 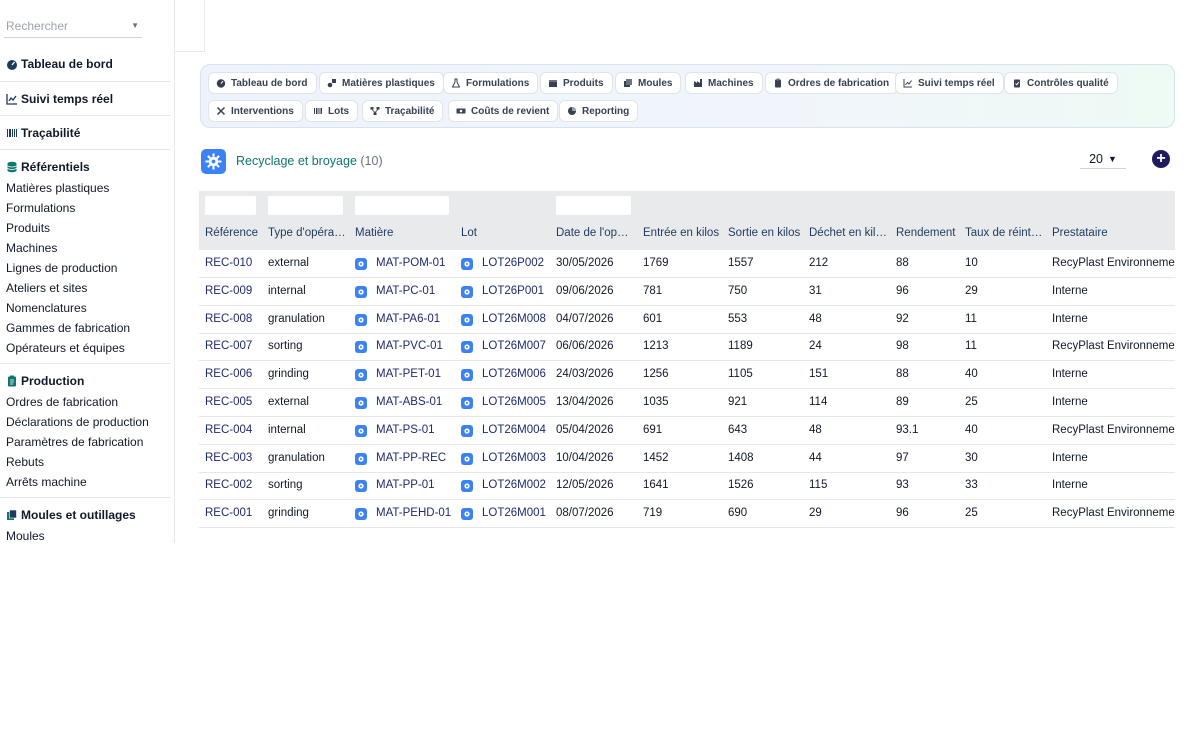 What do you see at coordinates (585, 346) in the screenshot?
I see `cell-date: 06/06/2026` at bounding box center [585, 346].